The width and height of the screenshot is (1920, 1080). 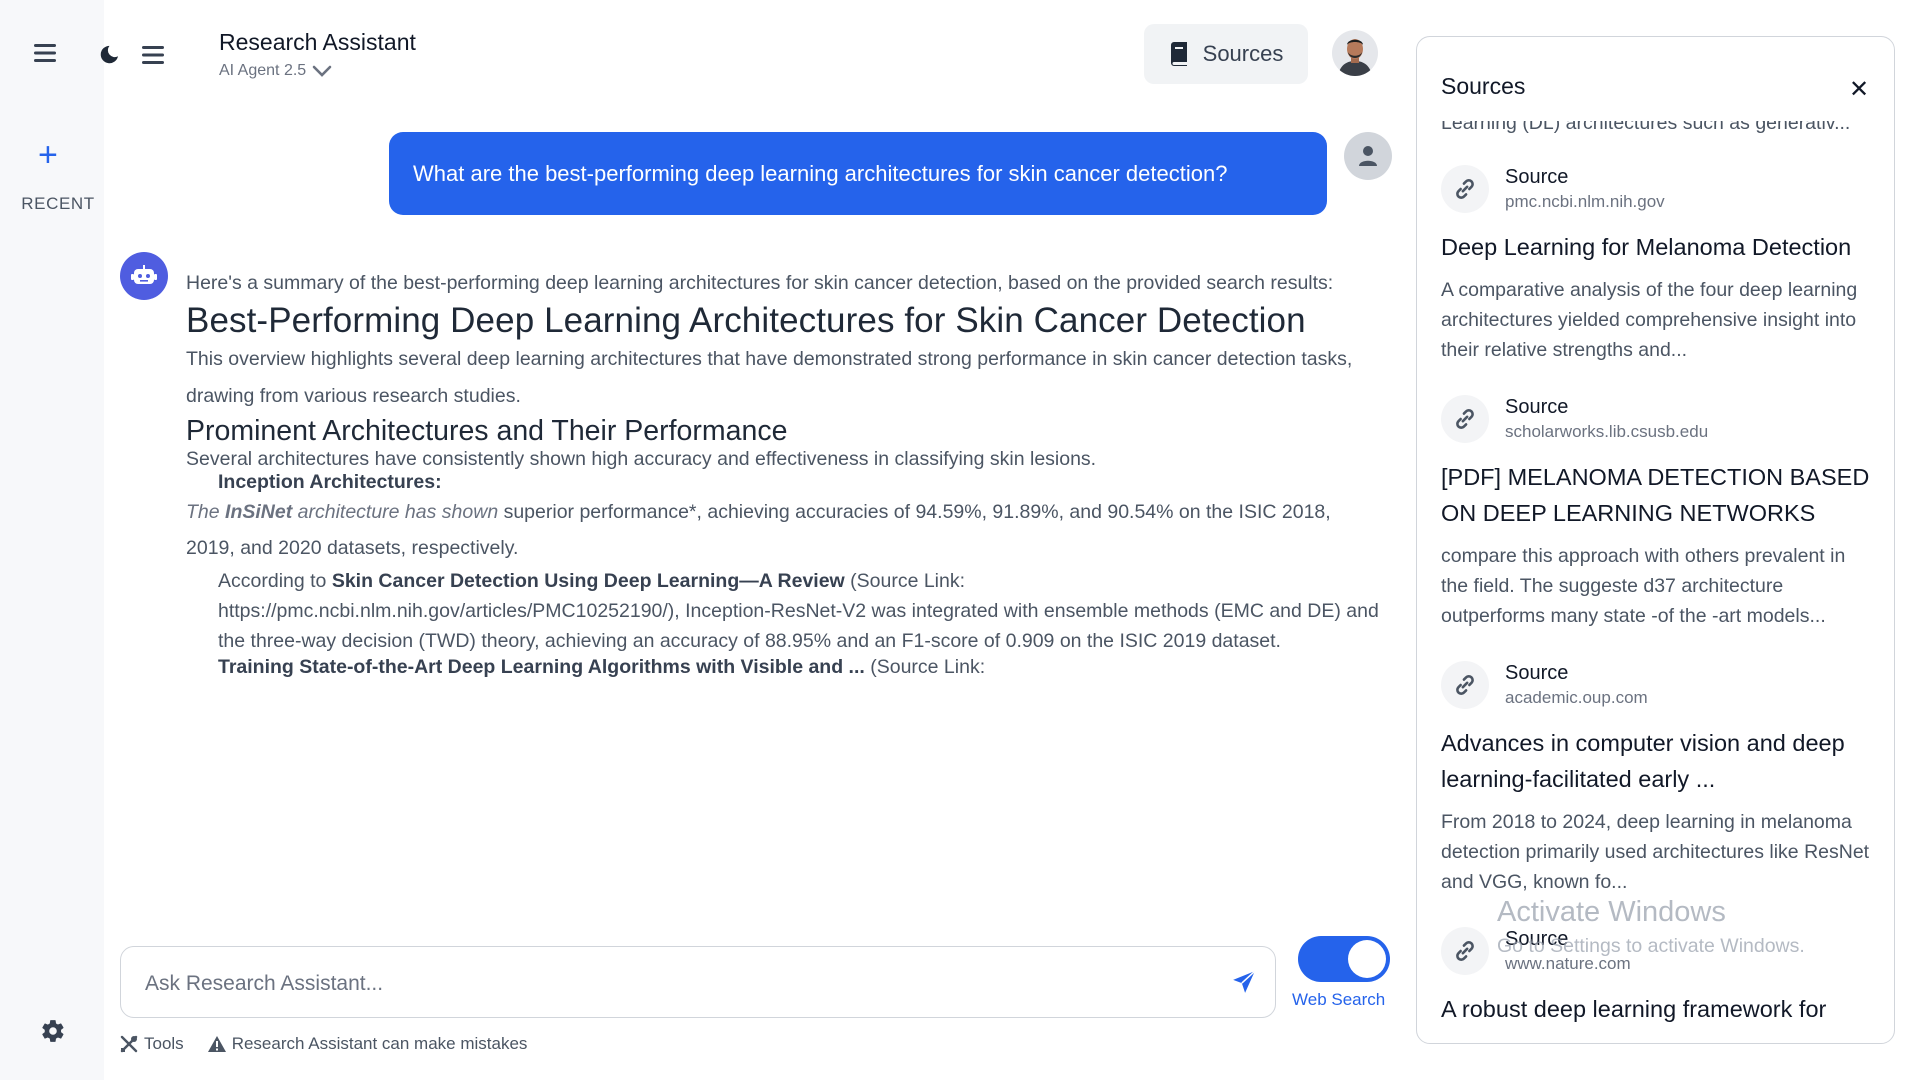 What do you see at coordinates (53, 1033) in the screenshot?
I see `settings-gear-icon` at bounding box center [53, 1033].